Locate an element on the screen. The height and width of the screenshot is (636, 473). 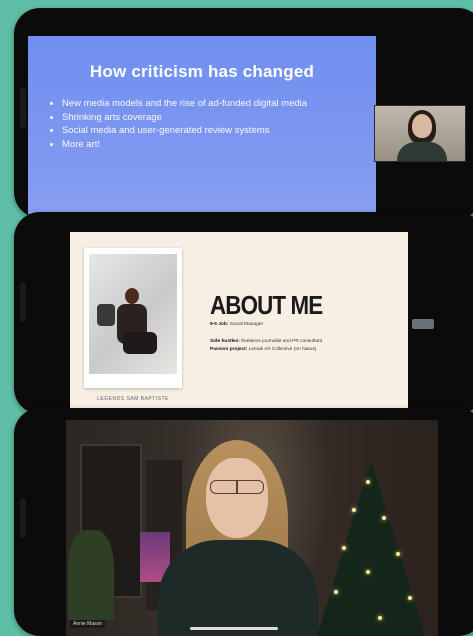
about-line-text: Social Manager is located at coordinates (246, 324).